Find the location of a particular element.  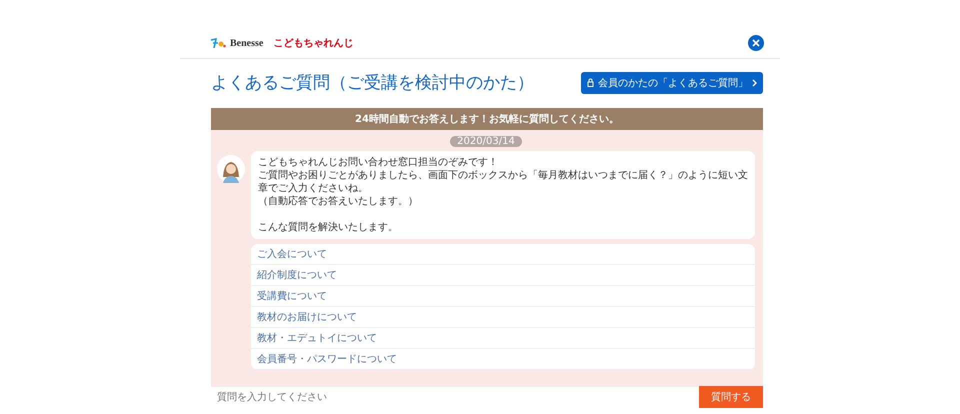

brand-logo-icon is located at coordinates (218, 43).